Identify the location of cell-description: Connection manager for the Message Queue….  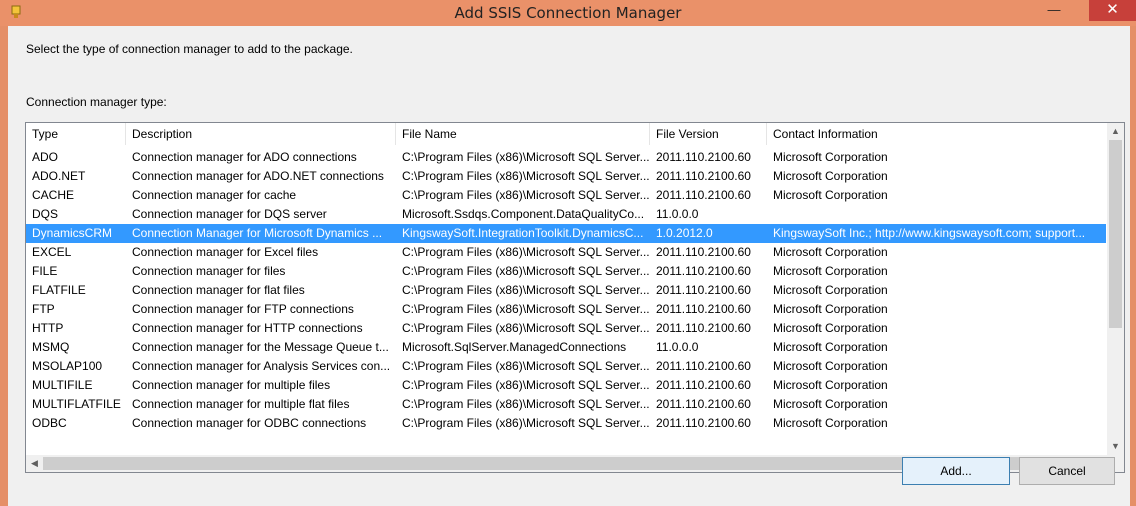
(260, 347).